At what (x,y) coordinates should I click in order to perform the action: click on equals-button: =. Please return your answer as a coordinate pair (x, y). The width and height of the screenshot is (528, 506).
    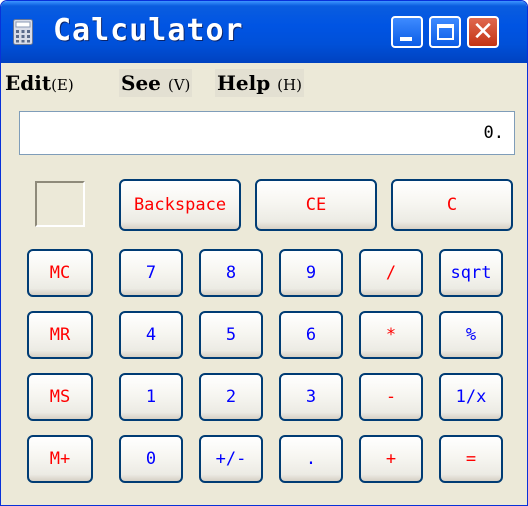
    Looking at the image, I should click on (471, 459).